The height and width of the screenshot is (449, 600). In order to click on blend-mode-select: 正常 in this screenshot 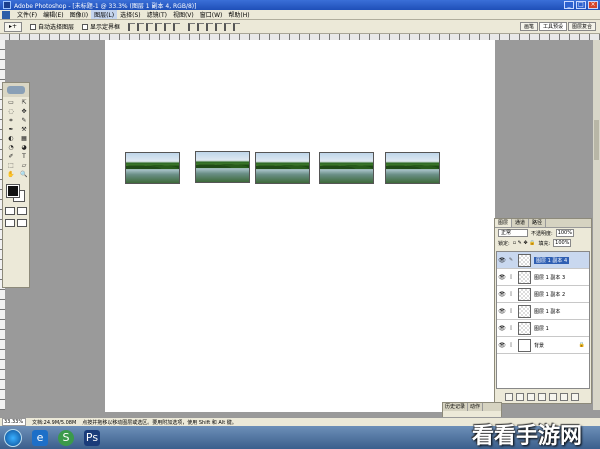, I will do `click(513, 233)`.